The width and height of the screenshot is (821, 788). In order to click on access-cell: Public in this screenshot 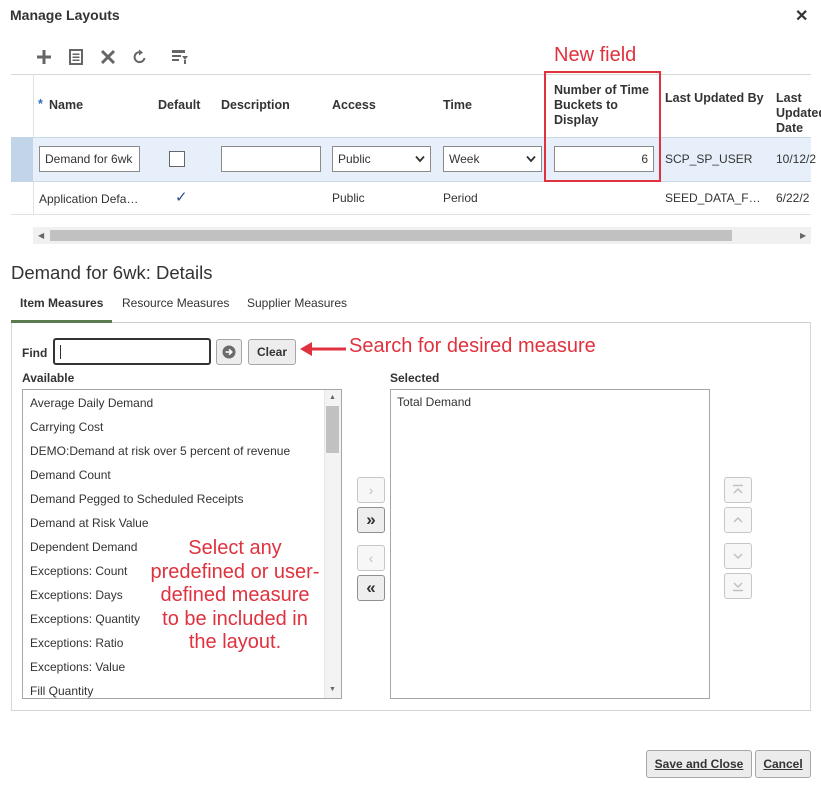, I will do `click(348, 198)`.